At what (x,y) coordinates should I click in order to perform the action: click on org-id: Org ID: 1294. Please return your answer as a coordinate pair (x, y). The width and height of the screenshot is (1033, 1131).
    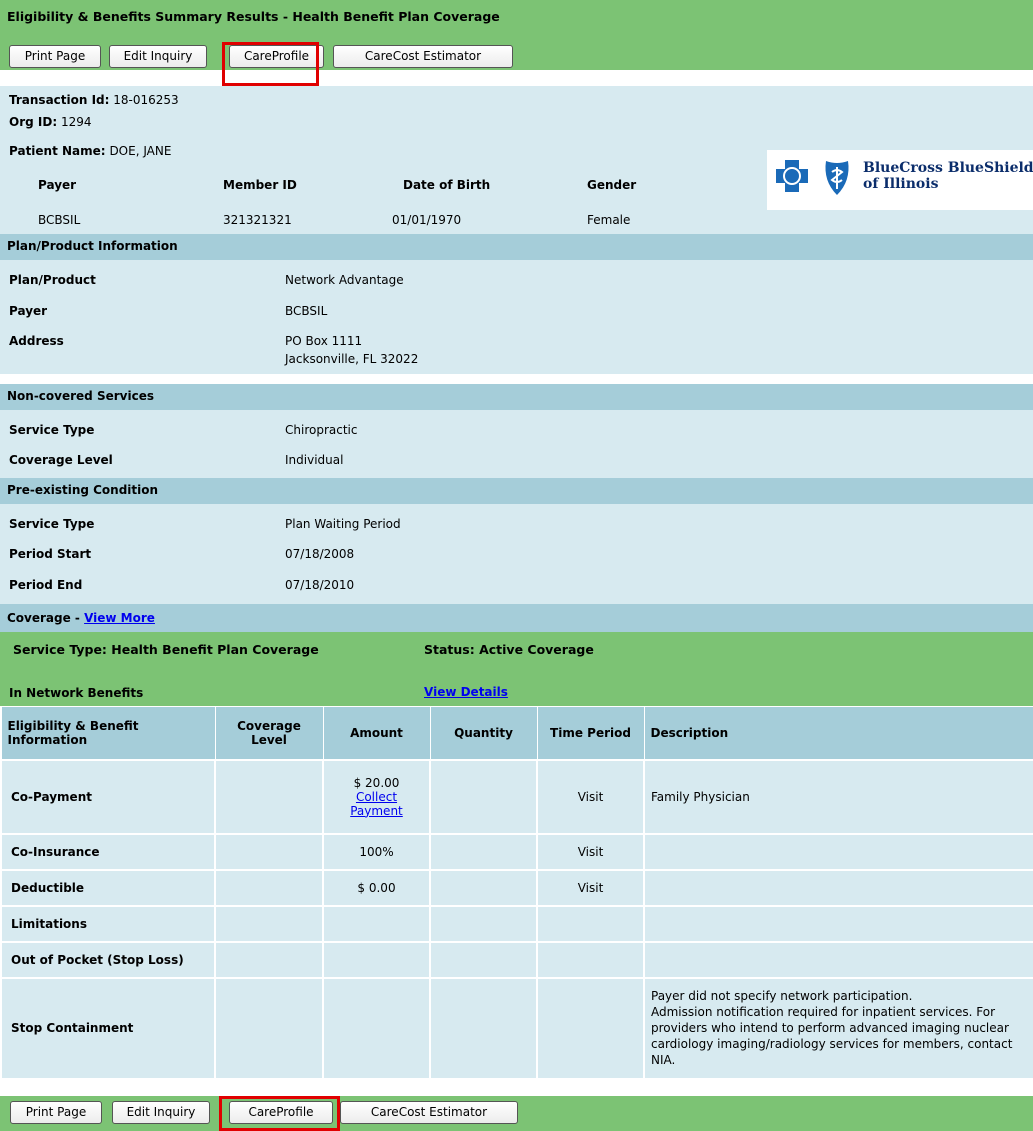
    Looking at the image, I should click on (50, 122).